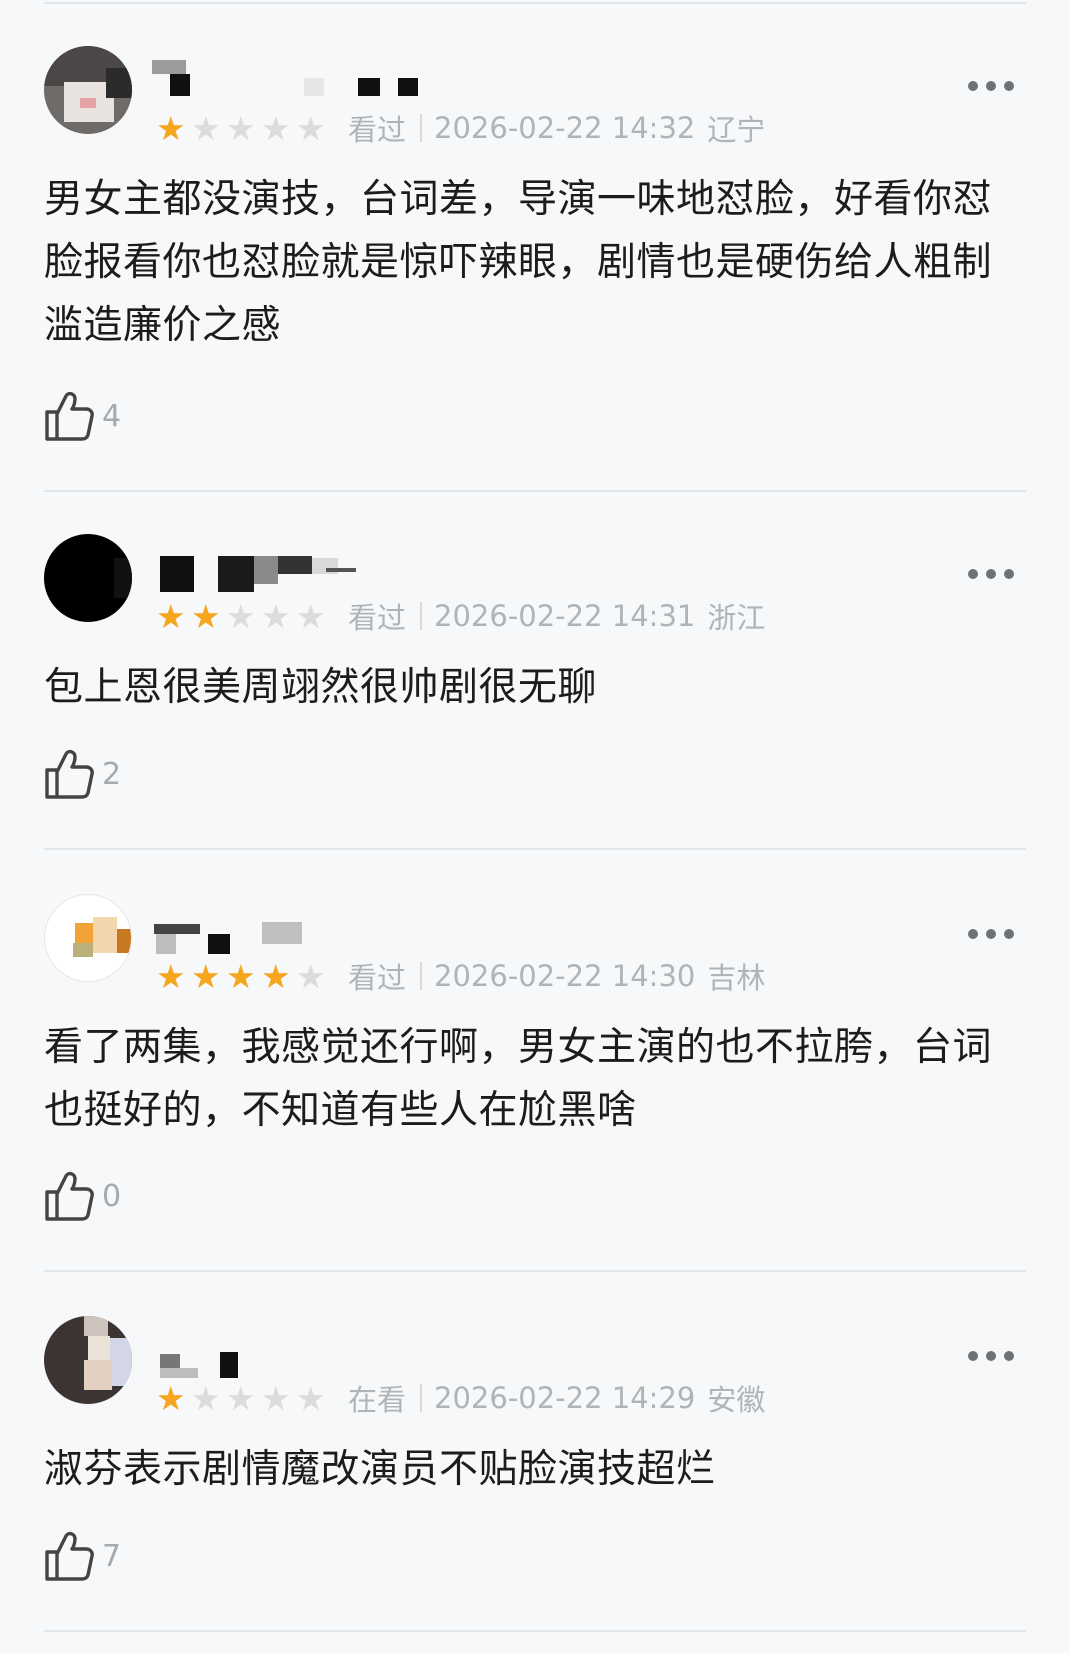  I want to click on watch-status: 在看, so click(377, 1400).